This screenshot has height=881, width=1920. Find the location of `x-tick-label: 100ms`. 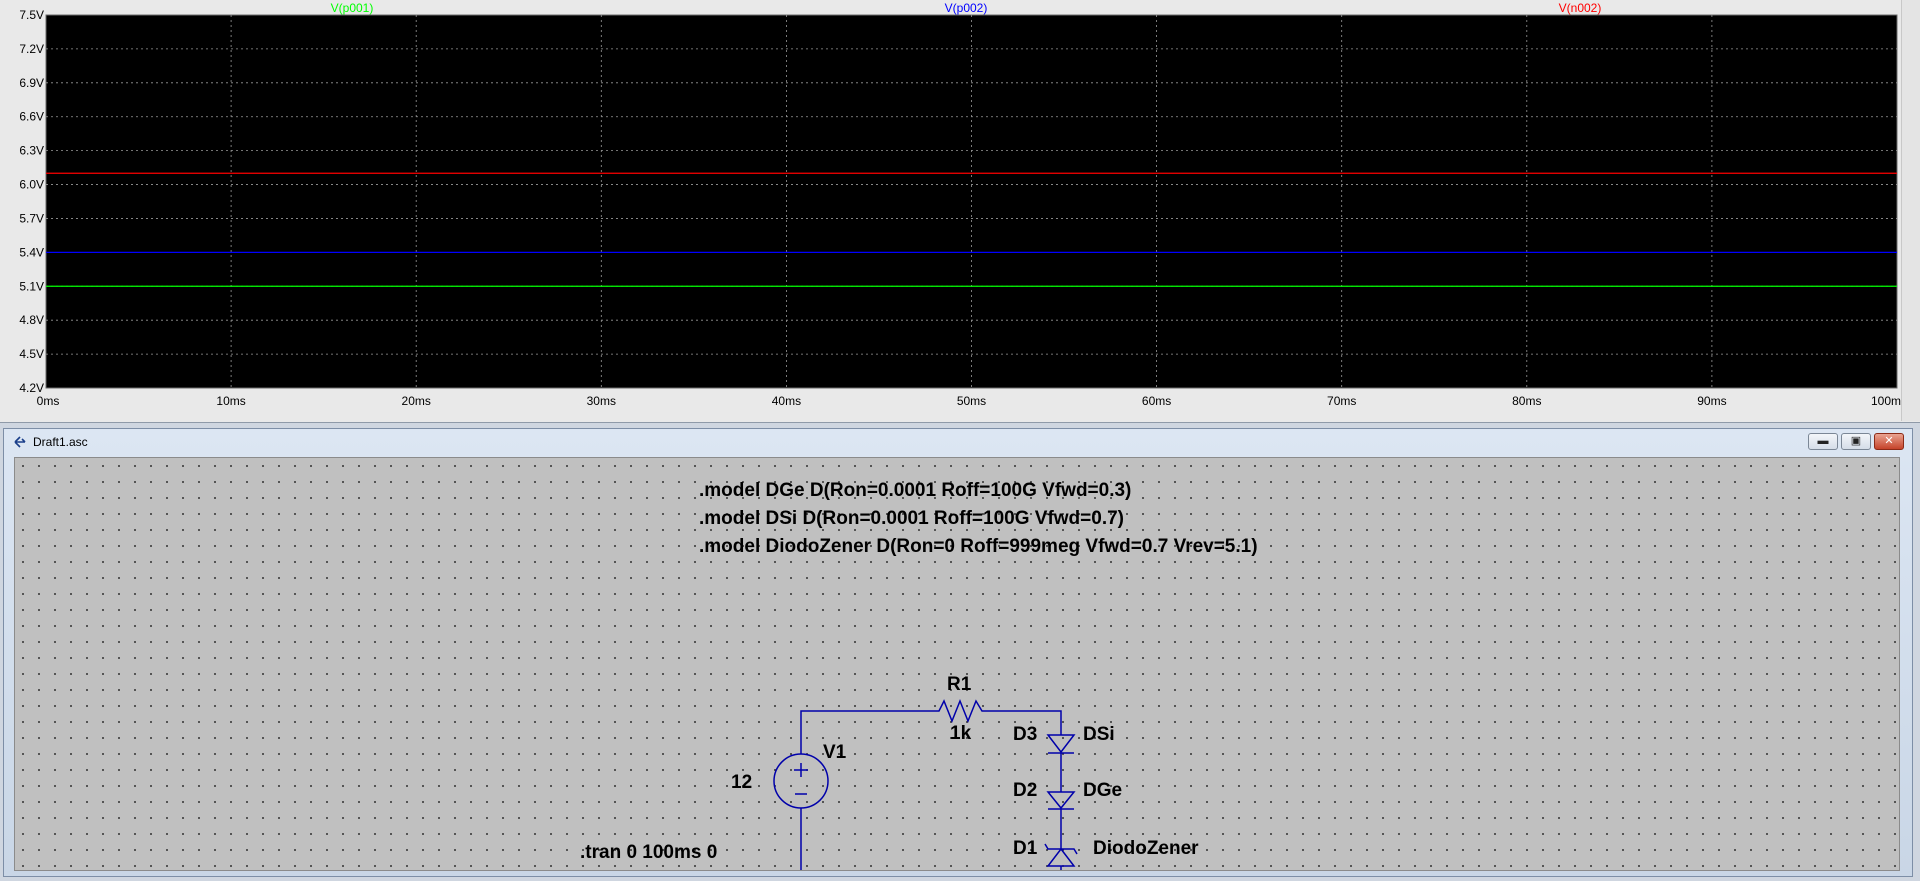

x-tick-label: 100ms is located at coordinates (1886, 401).